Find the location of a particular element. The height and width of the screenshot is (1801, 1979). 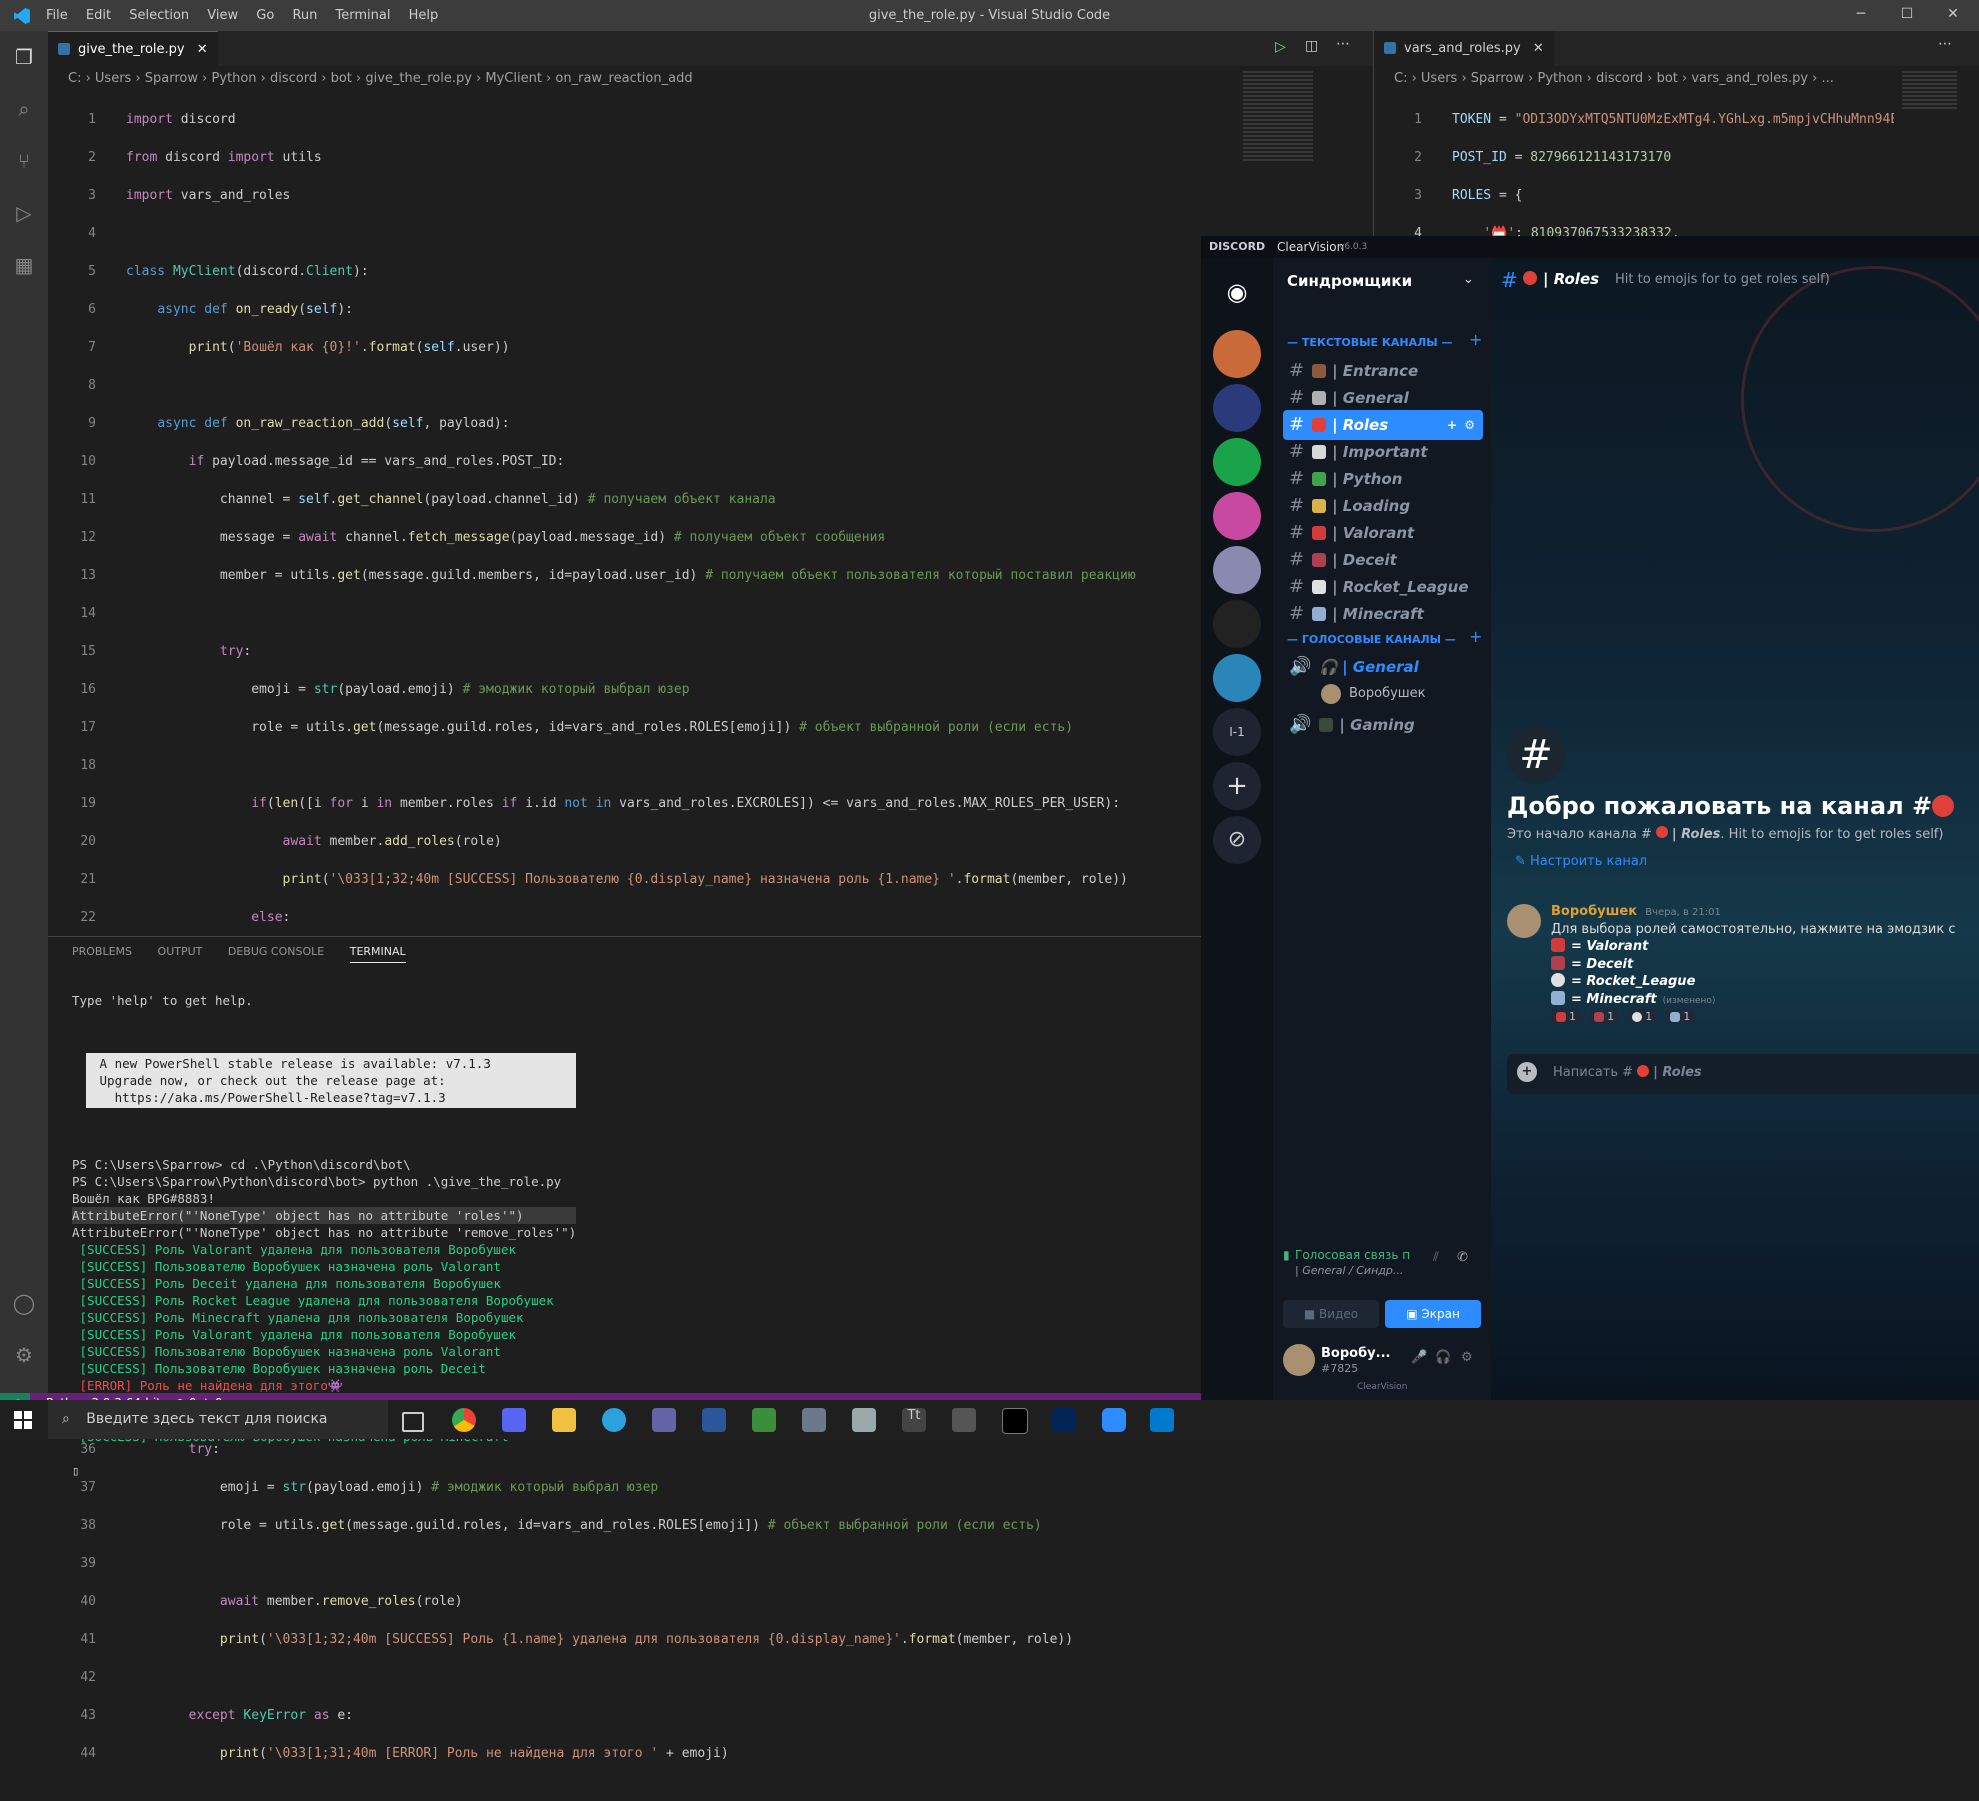

headphones-icon: 🎧 is located at coordinates (1443, 1357).